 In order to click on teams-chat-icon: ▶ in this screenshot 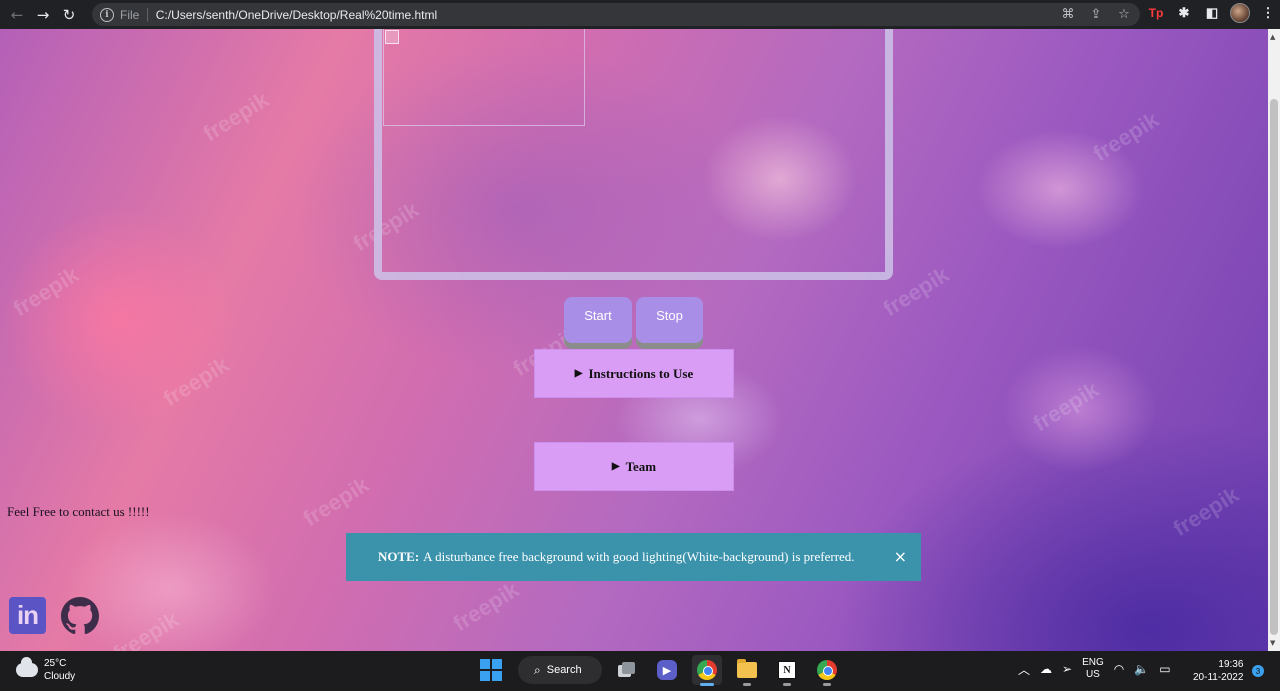, I will do `click(667, 670)`.